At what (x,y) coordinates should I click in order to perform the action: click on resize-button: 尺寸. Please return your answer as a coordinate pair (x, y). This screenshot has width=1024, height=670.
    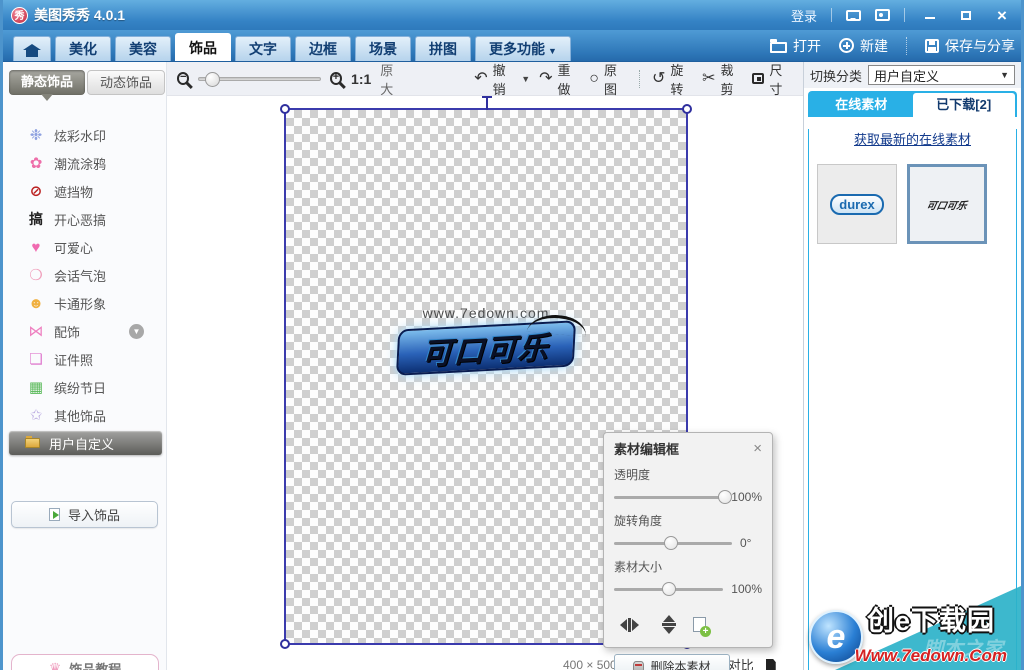
    Looking at the image, I should click on (772, 79).